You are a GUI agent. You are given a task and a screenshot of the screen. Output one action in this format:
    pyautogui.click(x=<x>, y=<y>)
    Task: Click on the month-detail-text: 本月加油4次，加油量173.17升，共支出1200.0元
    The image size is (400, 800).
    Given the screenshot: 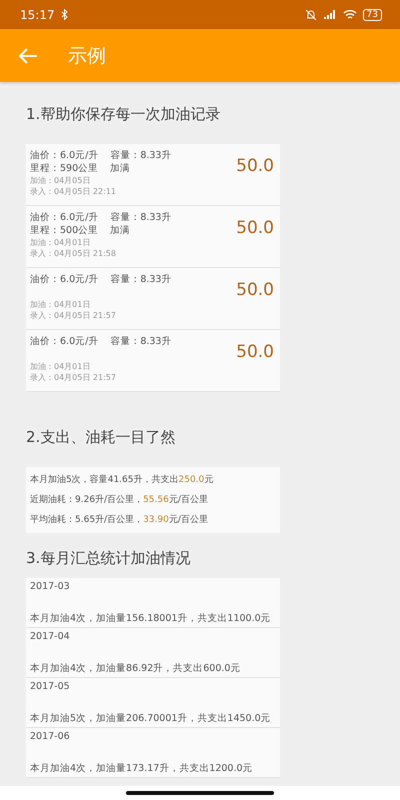 What is the action you would take?
    pyautogui.click(x=142, y=768)
    